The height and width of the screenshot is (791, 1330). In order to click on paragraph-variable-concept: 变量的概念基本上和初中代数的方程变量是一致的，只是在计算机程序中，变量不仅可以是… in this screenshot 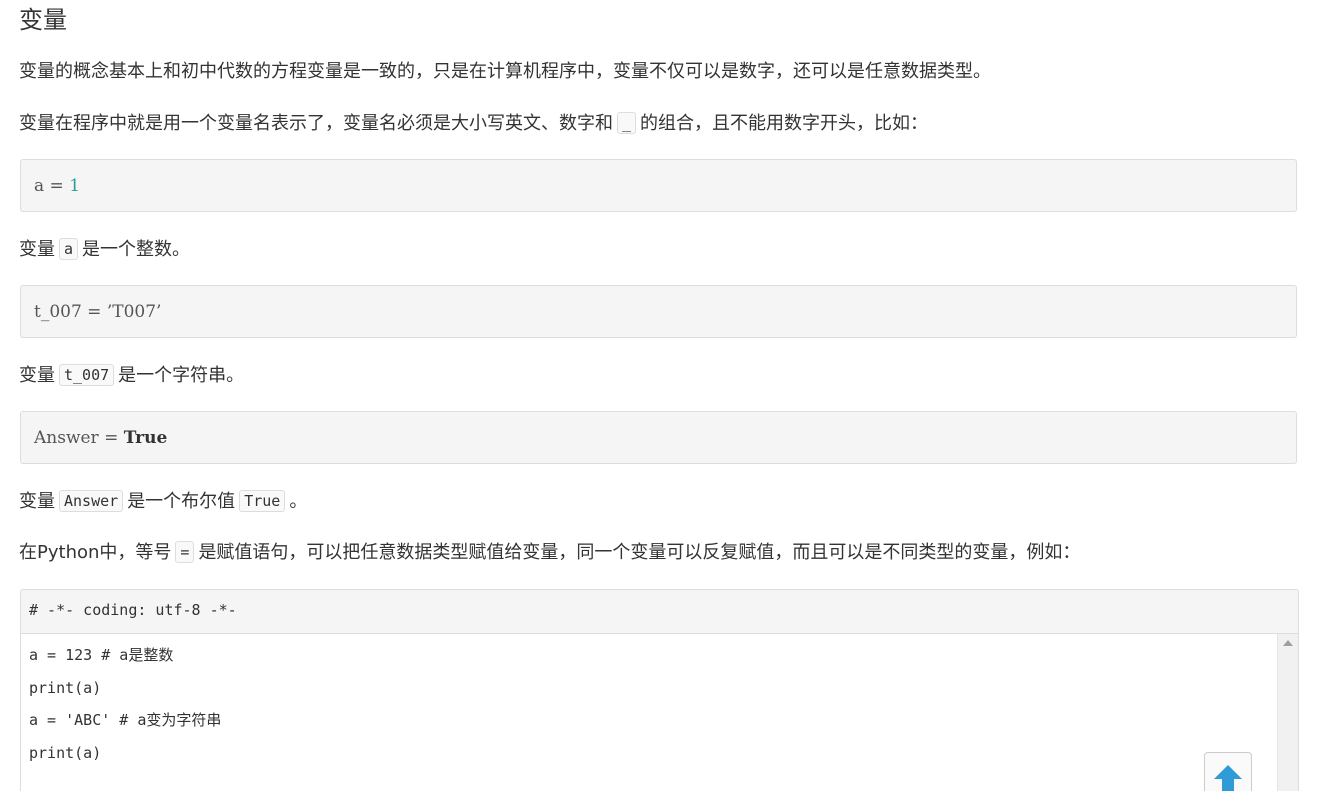, I will do `click(505, 72)`.